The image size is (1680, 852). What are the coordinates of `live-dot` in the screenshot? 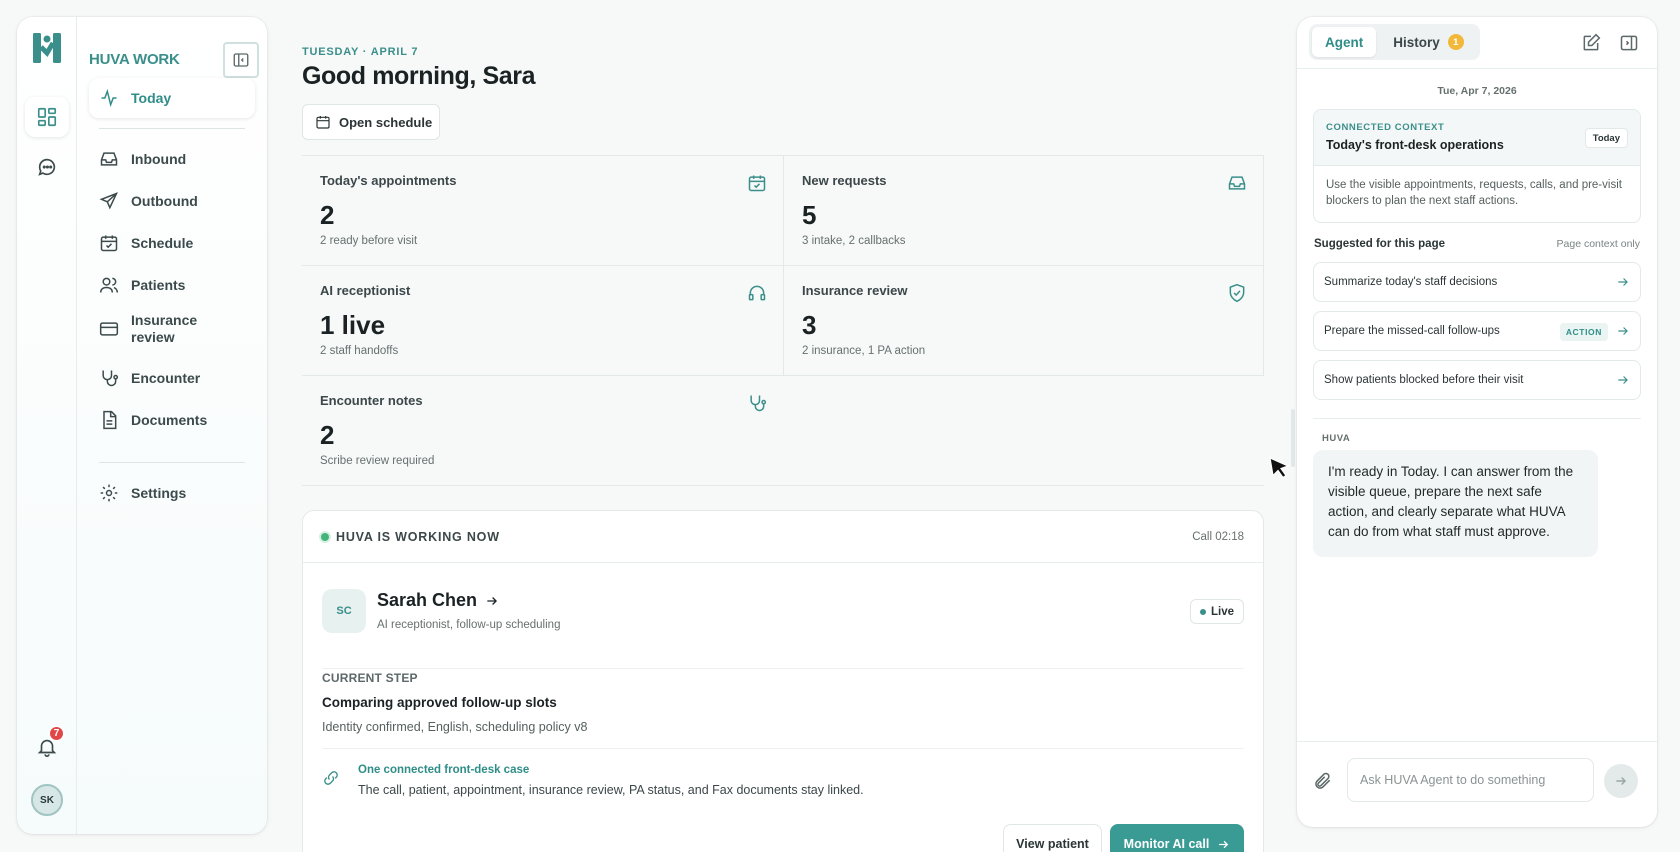 It's located at (1202, 611).